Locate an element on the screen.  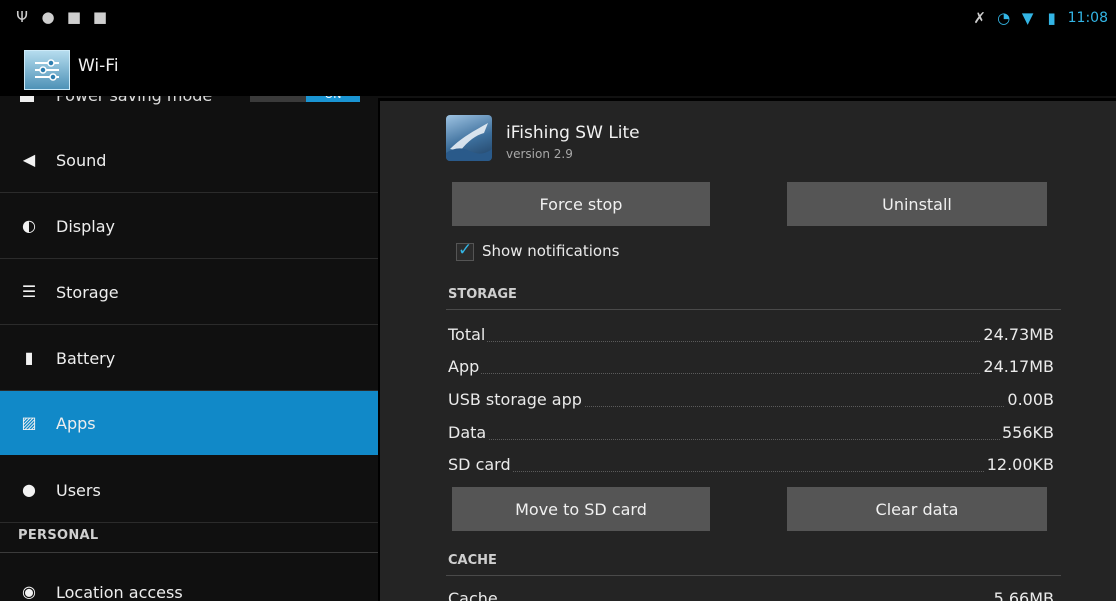
sidebar-item-users: ● Users is located at coordinates (189, 490).